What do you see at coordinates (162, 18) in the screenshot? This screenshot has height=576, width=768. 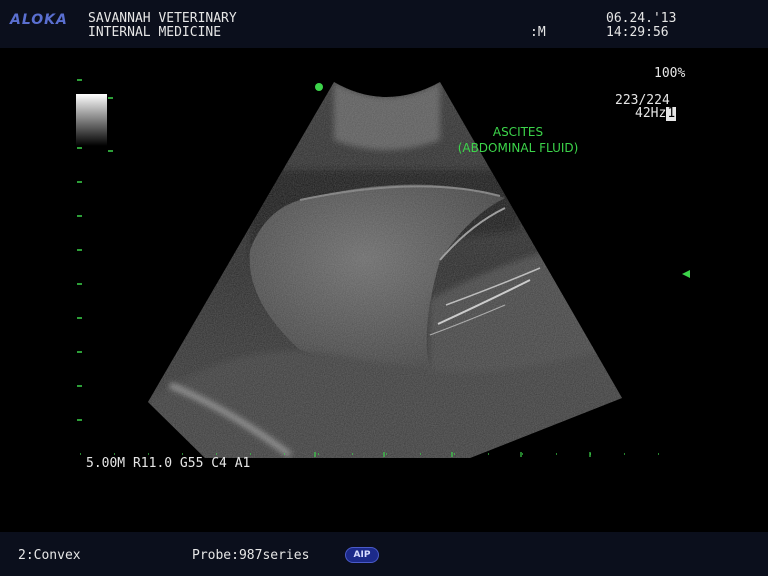 I see `clinic-name-line1: SAVANNAH VETERINARY` at bounding box center [162, 18].